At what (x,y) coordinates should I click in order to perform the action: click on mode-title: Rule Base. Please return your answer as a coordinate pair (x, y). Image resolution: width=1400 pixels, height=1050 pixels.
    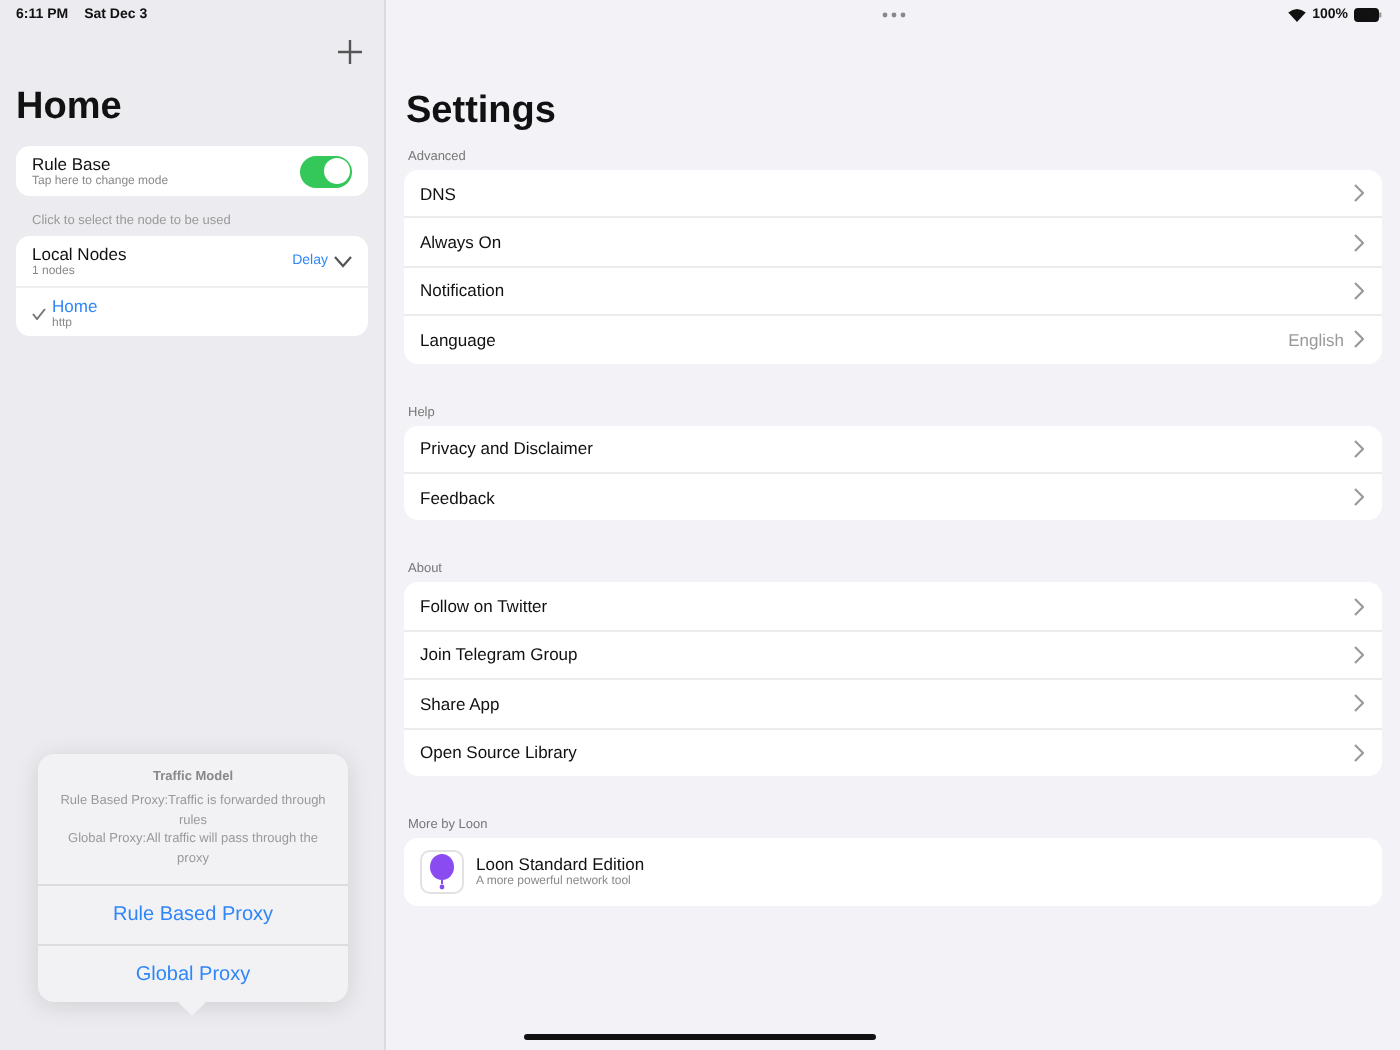
    Looking at the image, I should click on (72, 164).